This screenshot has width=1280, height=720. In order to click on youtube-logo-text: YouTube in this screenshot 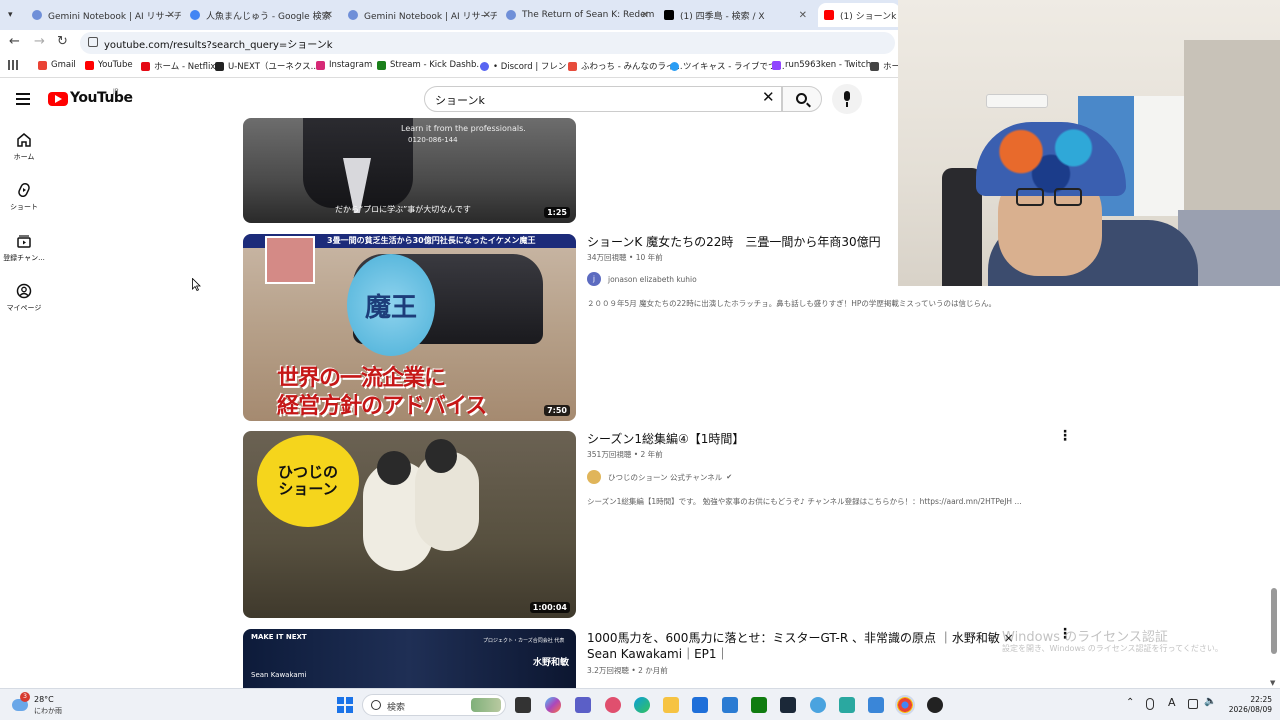, I will do `click(101, 98)`.